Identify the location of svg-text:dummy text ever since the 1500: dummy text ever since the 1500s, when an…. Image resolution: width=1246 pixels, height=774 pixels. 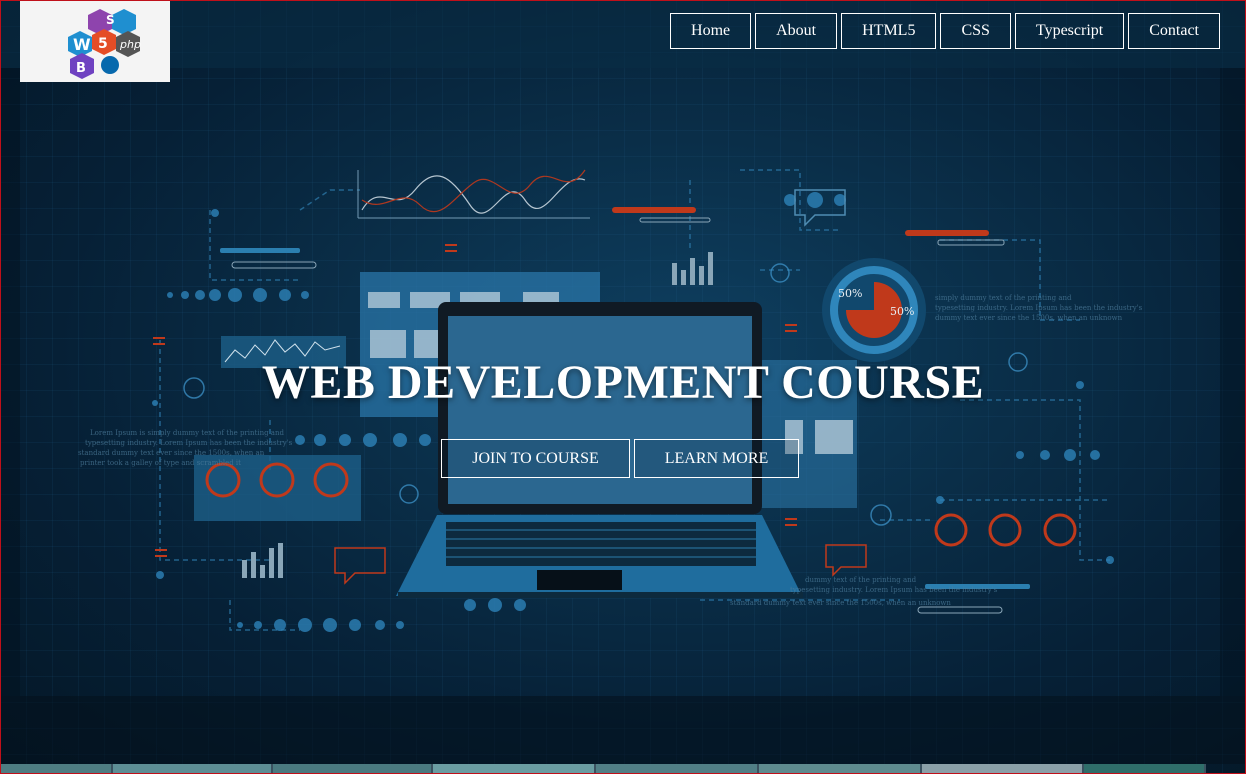
(1029, 318).